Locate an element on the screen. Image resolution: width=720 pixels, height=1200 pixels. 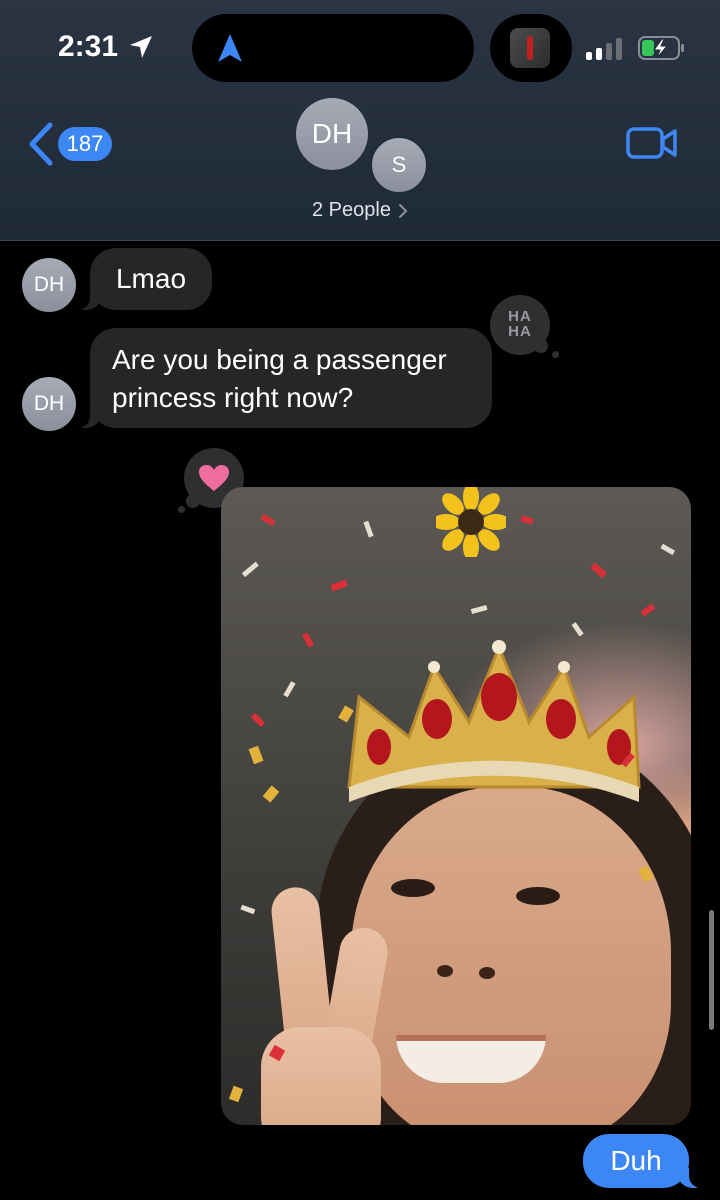
group-avatar-primary: DH is located at coordinates (332, 134).